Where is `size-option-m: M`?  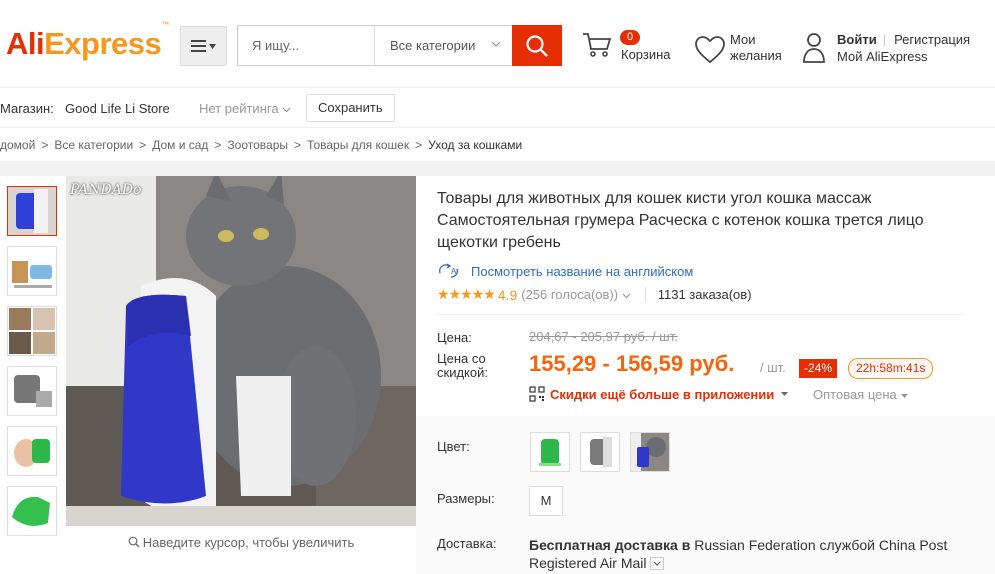 size-option-m: M is located at coordinates (546, 501).